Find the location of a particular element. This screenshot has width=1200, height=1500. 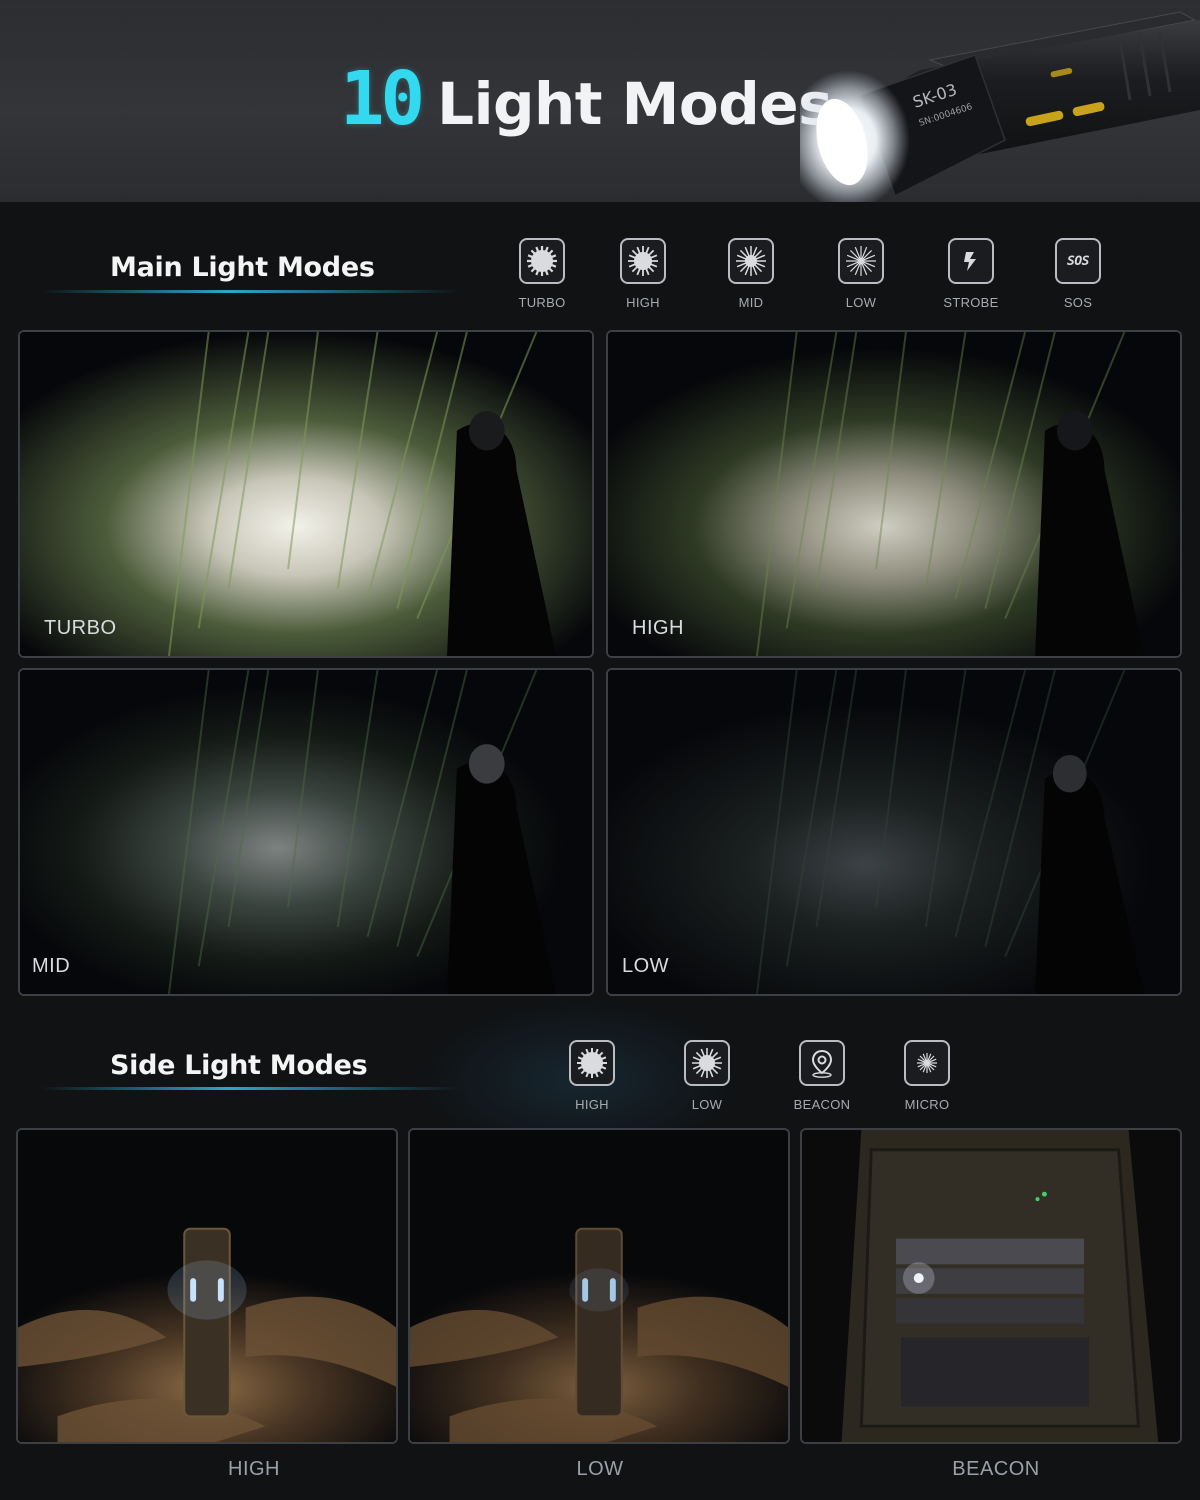

mode-label: STROBE is located at coordinates (971, 302).